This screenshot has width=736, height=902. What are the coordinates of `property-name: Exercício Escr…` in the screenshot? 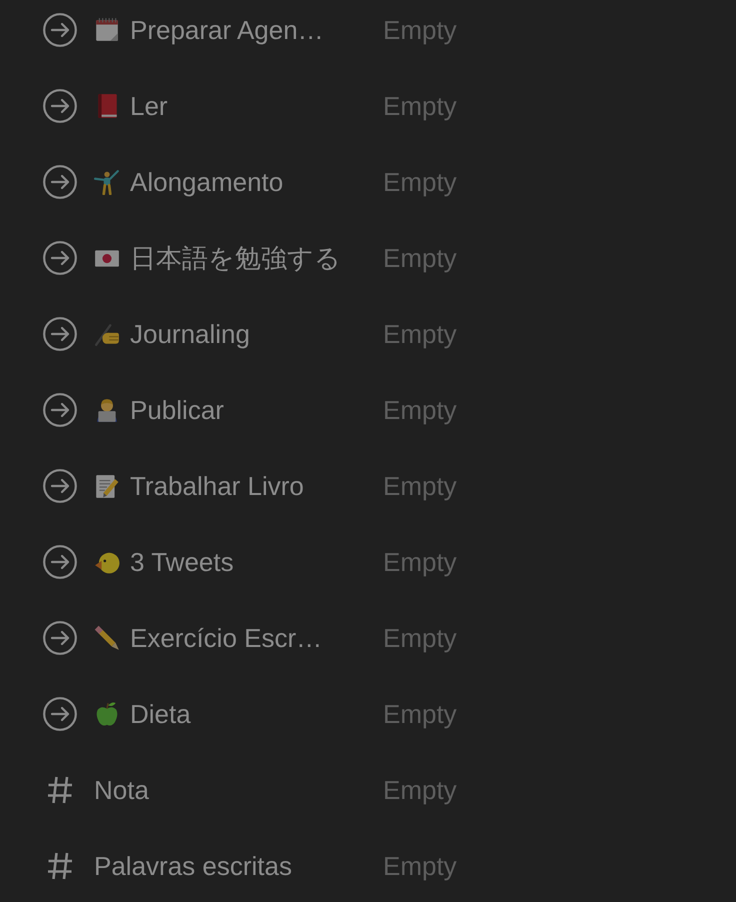 It's located at (226, 638).